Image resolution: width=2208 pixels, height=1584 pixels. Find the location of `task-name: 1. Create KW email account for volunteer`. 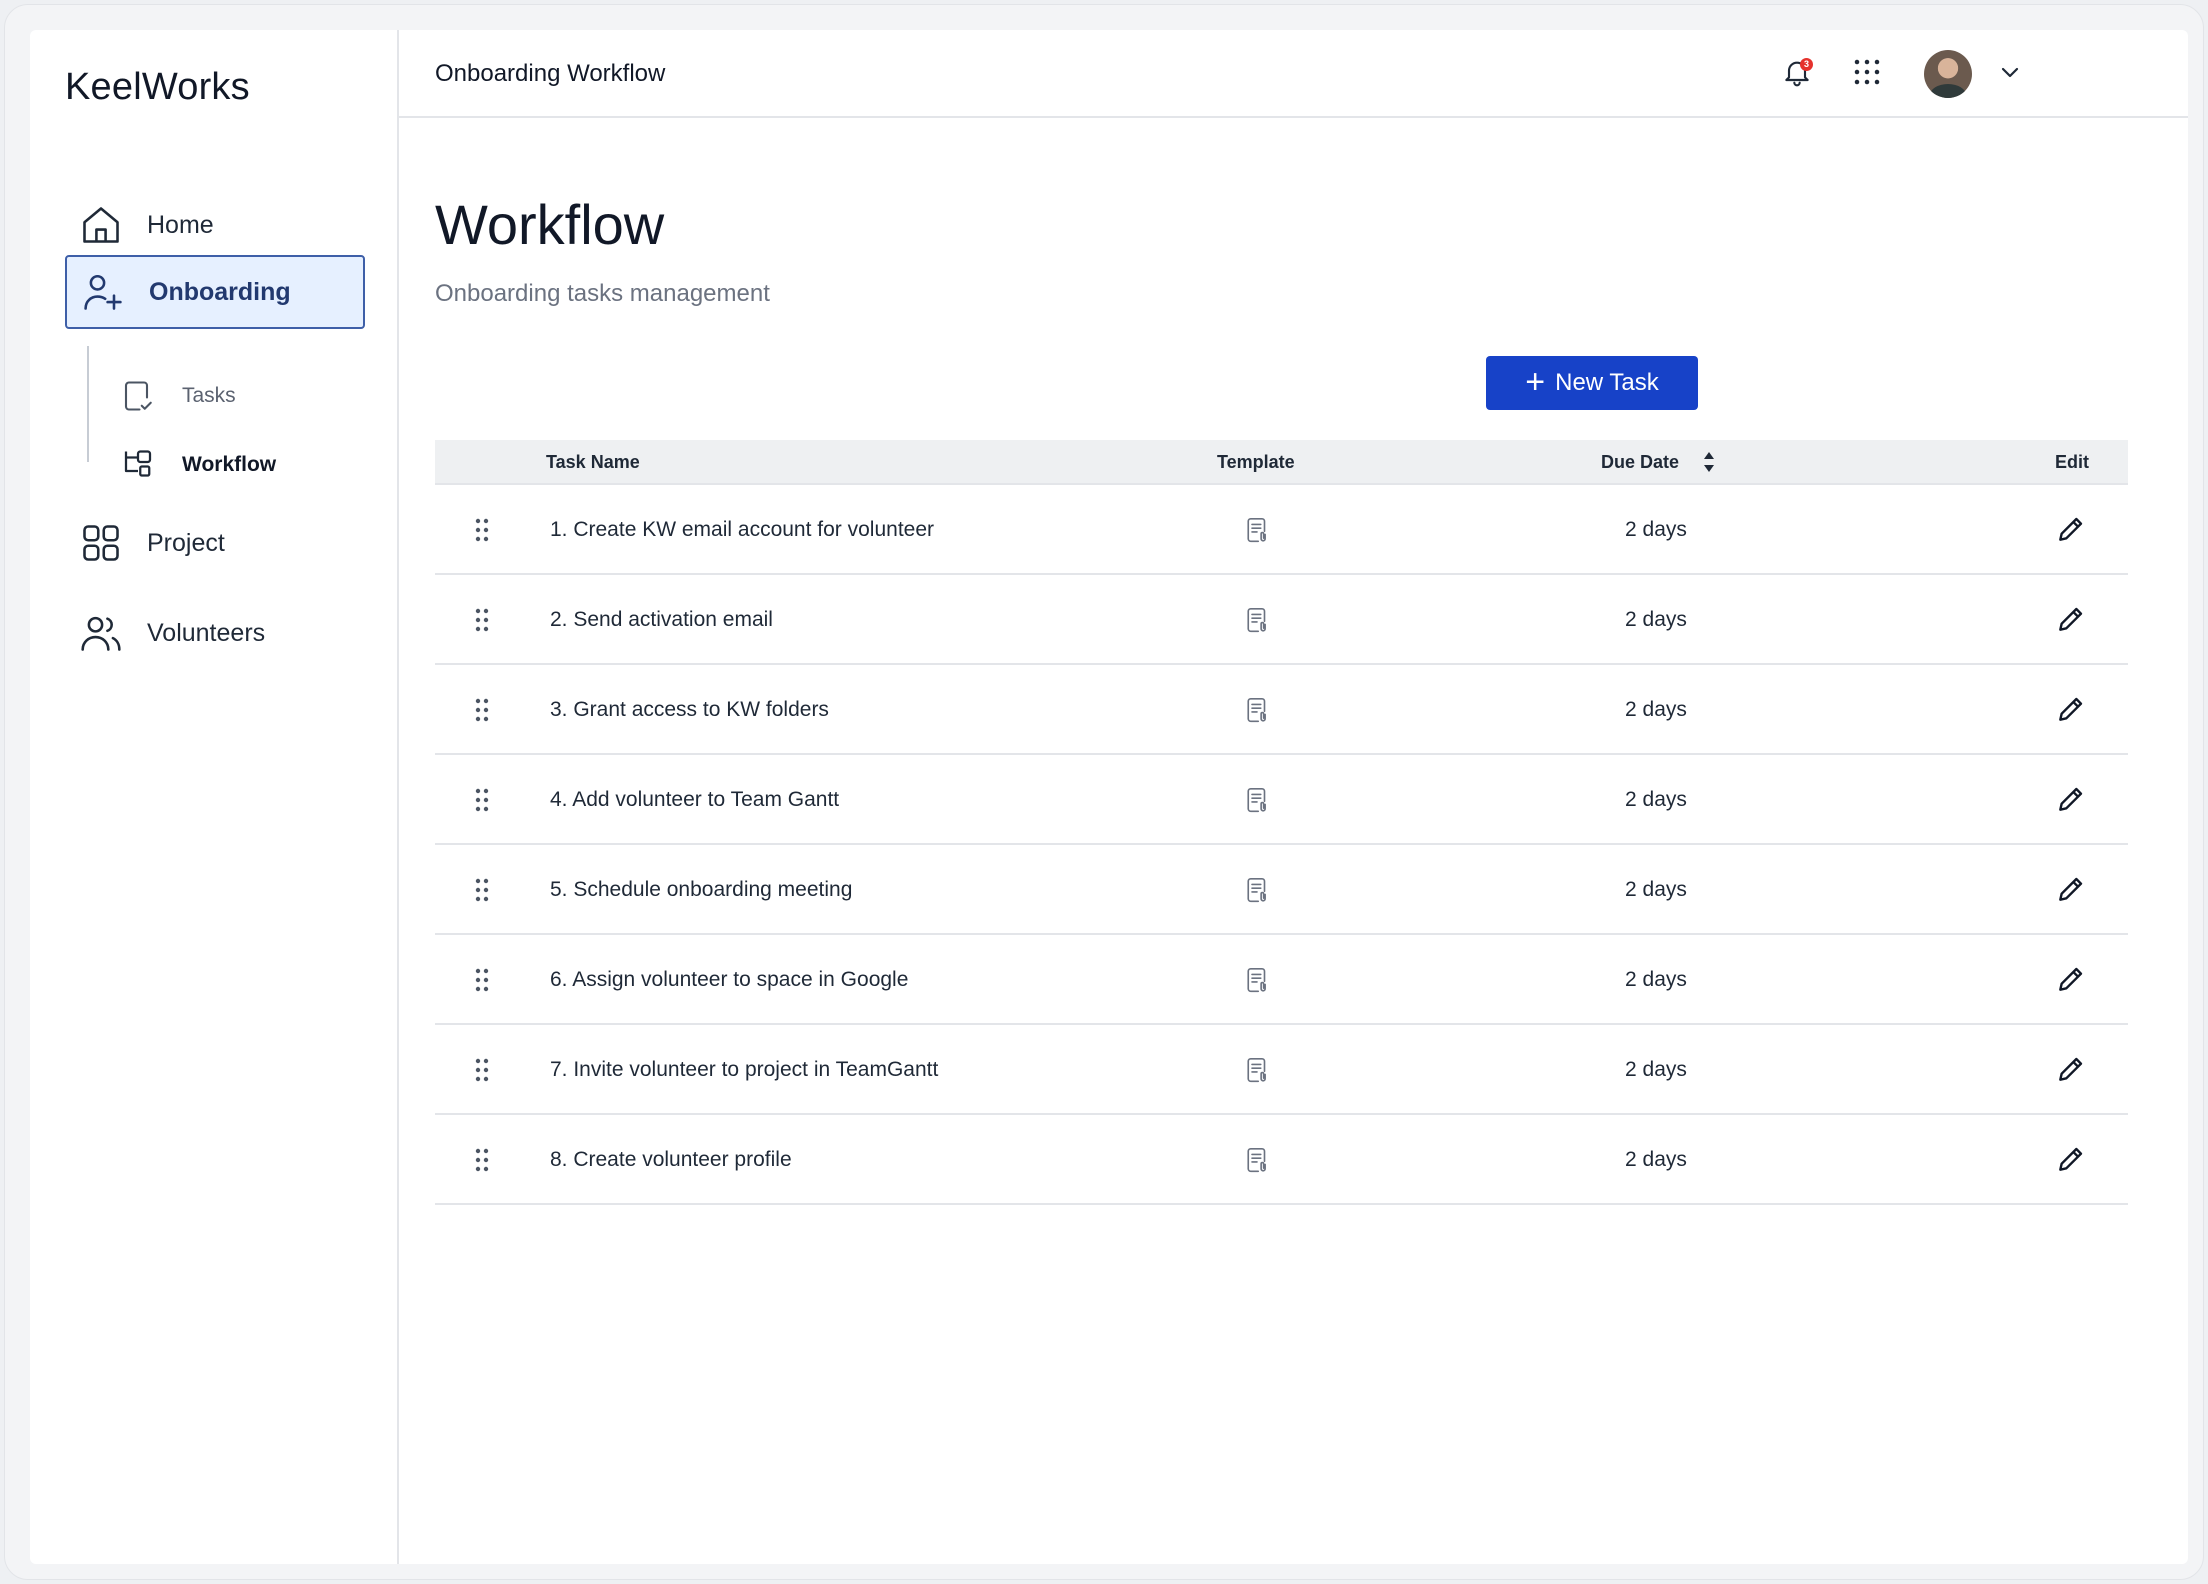

task-name: 1. Create KW email account for volunteer is located at coordinates (742, 529).